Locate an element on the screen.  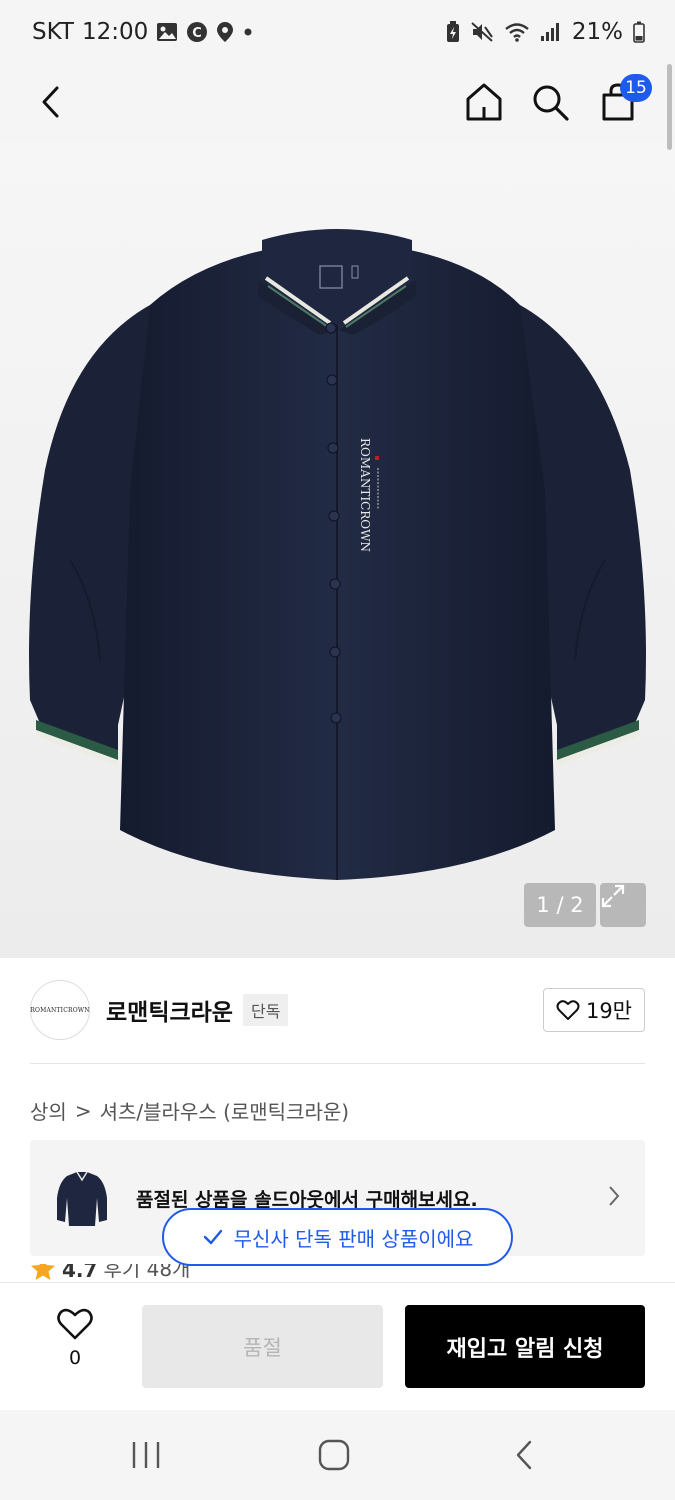
svg-text: C is located at coordinates (197, 33).